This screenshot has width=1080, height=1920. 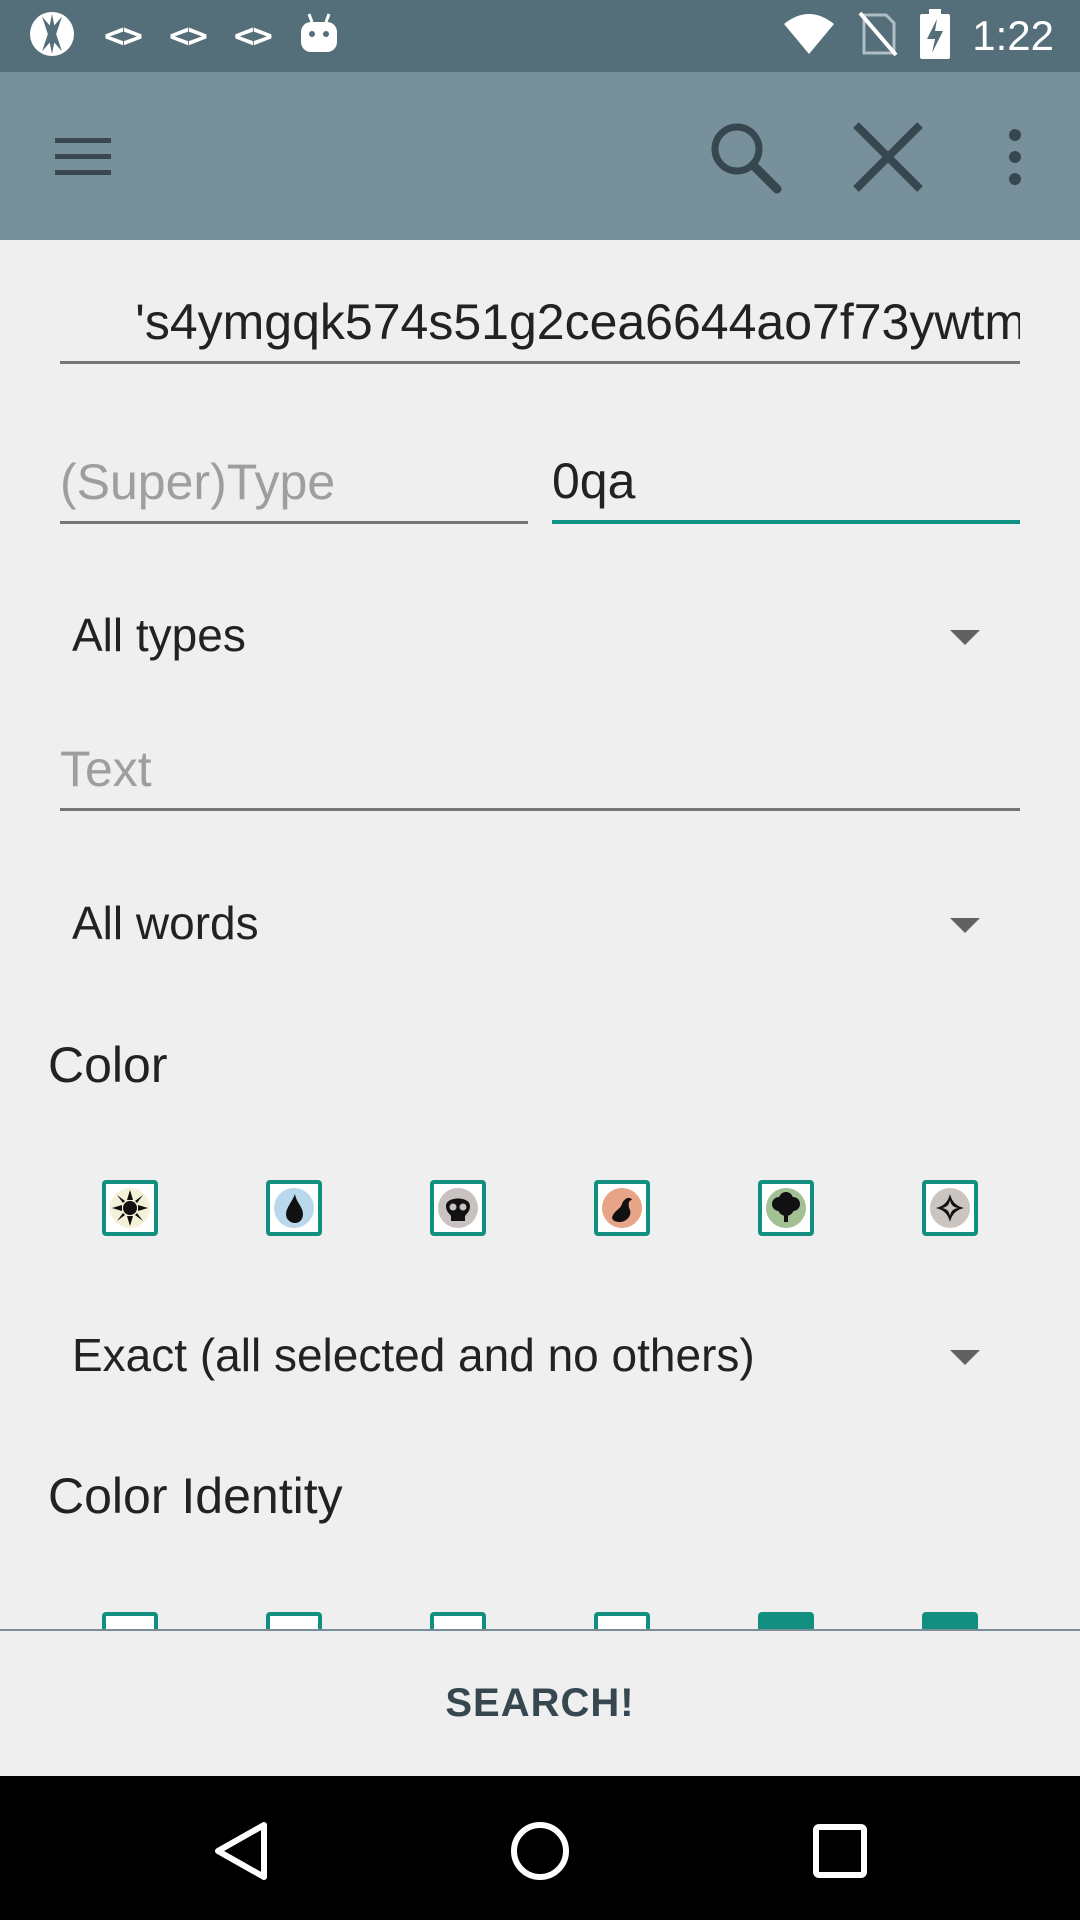 What do you see at coordinates (809, 36) in the screenshot?
I see `wifi-icon` at bounding box center [809, 36].